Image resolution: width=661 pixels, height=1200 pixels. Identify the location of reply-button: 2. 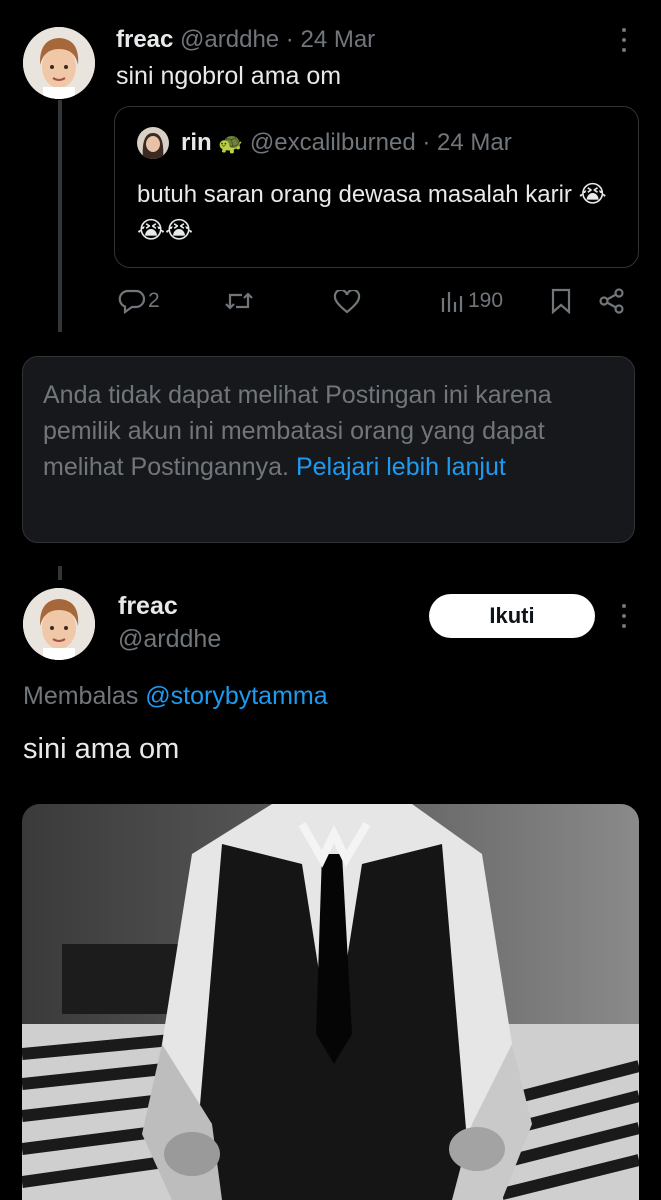
(139, 301).